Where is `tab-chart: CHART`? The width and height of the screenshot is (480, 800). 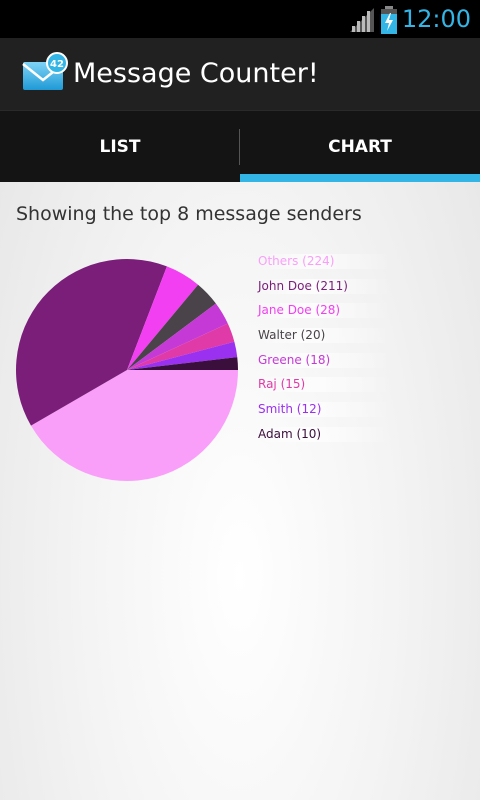 tab-chart: CHART is located at coordinates (360, 146).